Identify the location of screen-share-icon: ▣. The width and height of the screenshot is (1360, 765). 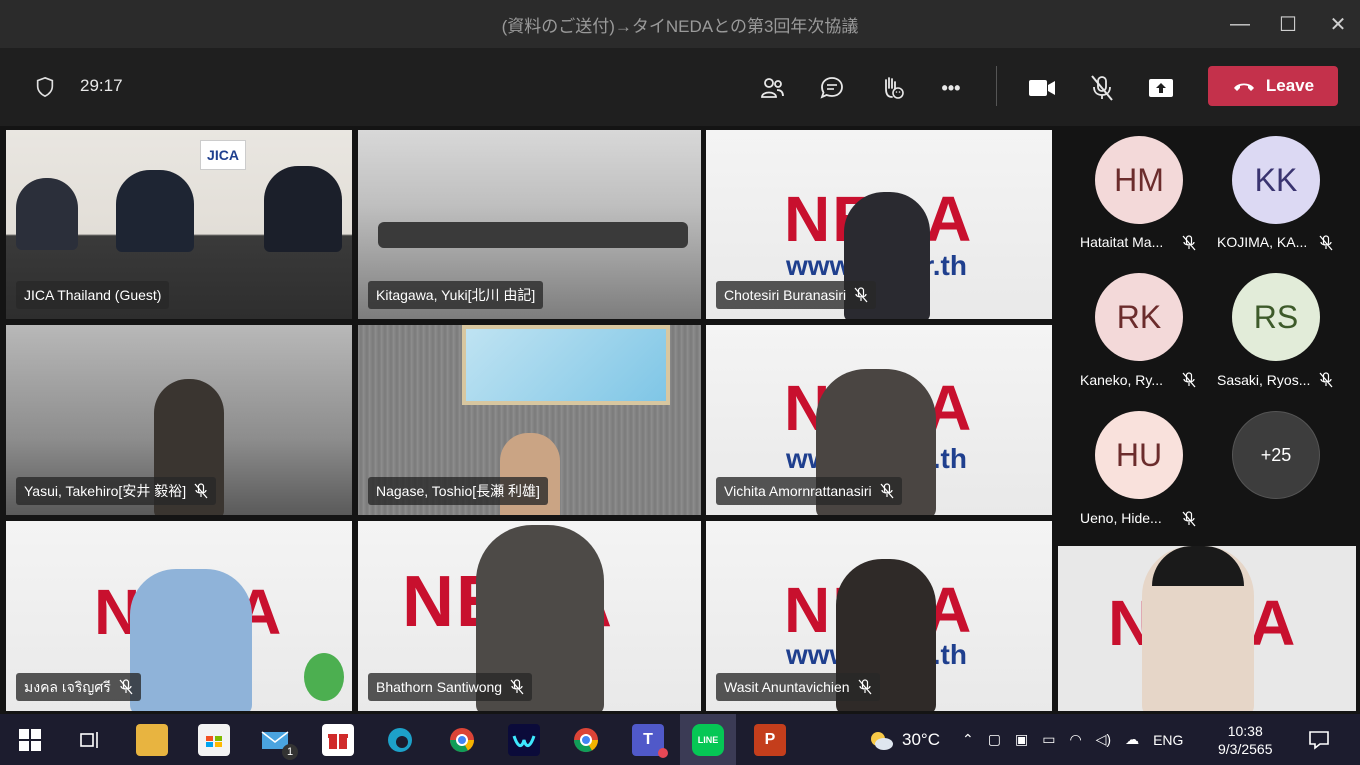
(1021, 739).